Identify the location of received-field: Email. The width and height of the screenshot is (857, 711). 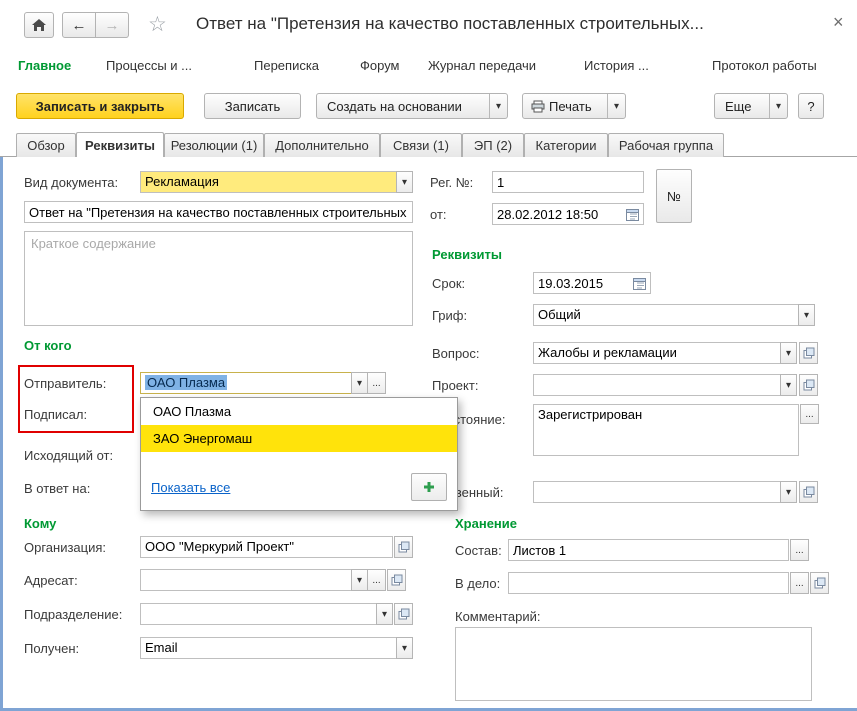
(268, 648).